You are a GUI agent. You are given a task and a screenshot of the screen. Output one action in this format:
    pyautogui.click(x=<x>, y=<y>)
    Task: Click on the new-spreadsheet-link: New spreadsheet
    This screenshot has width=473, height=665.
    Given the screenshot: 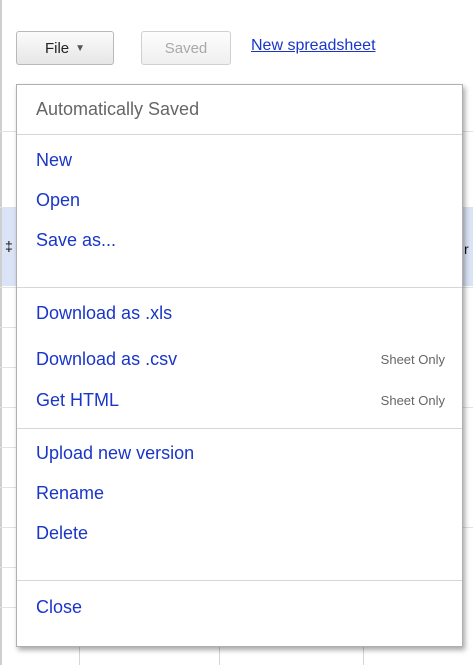 What is the action you would take?
    pyautogui.click(x=313, y=46)
    